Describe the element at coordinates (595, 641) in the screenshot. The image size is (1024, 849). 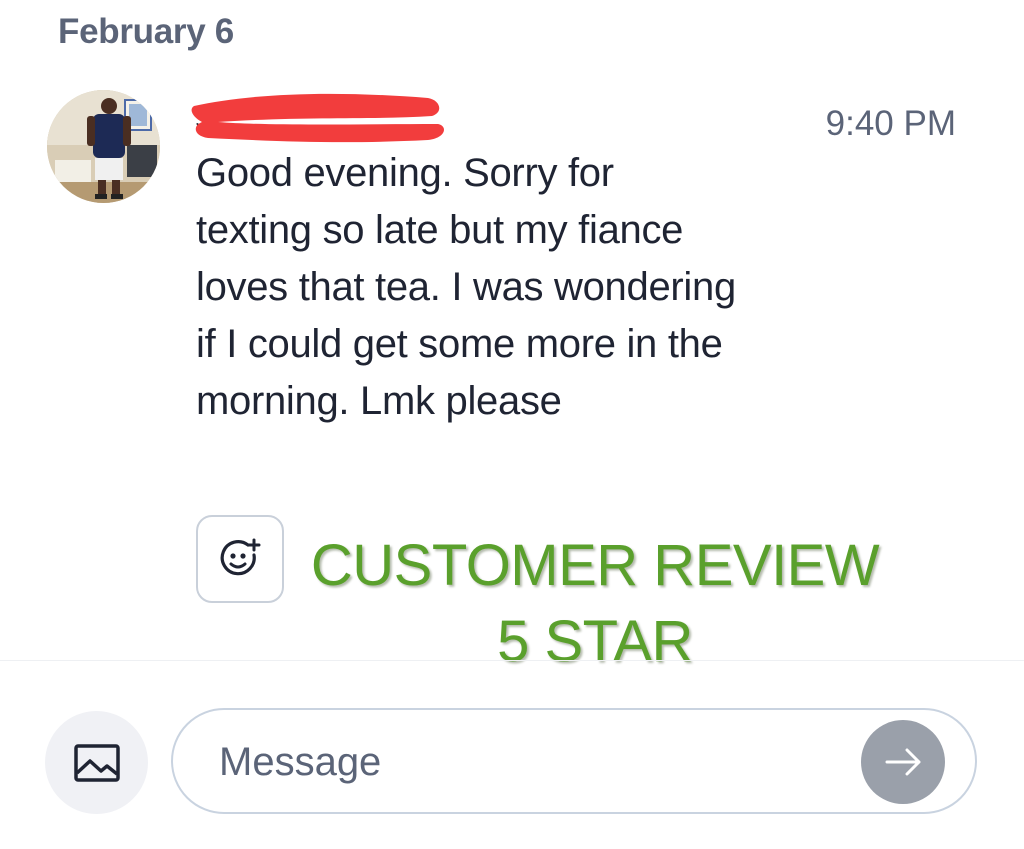
I see `review-overlay-line2: 5 STAR` at that location.